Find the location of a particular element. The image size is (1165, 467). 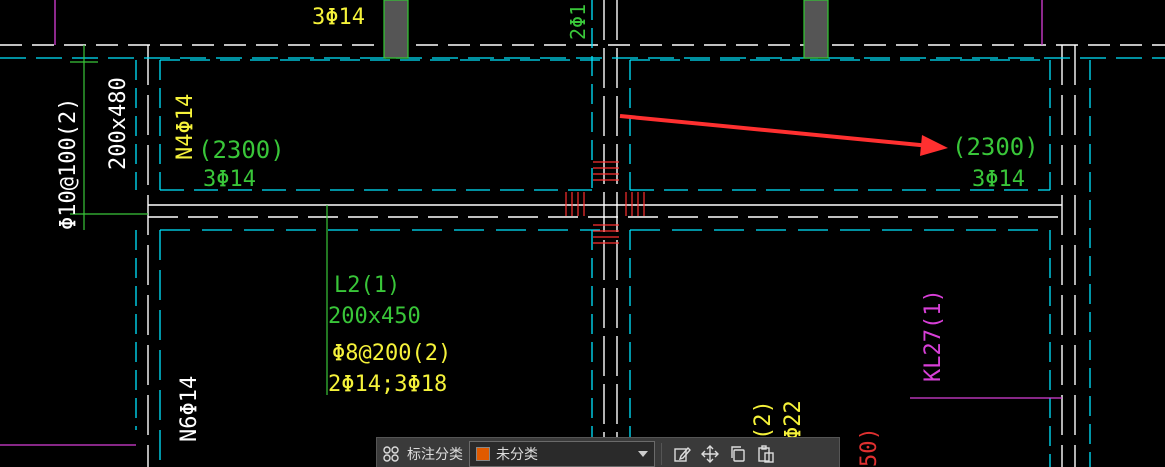

beam-bars-left: 3Φ14 is located at coordinates (229, 179).